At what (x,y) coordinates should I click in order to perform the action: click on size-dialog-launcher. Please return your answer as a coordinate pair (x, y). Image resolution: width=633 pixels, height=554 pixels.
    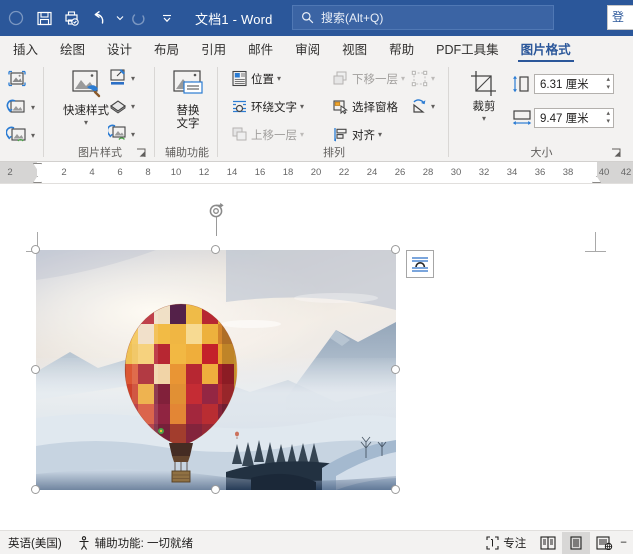
    Looking at the image, I should click on (617, 152).